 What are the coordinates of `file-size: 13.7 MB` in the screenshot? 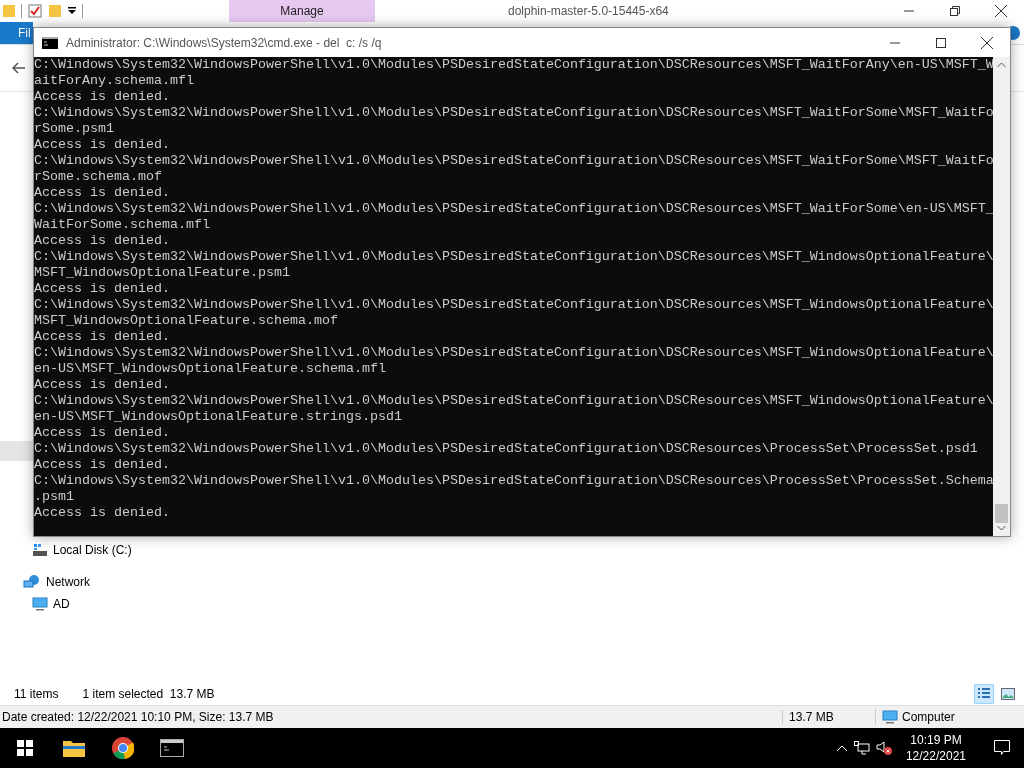 It's located at (828, 717).